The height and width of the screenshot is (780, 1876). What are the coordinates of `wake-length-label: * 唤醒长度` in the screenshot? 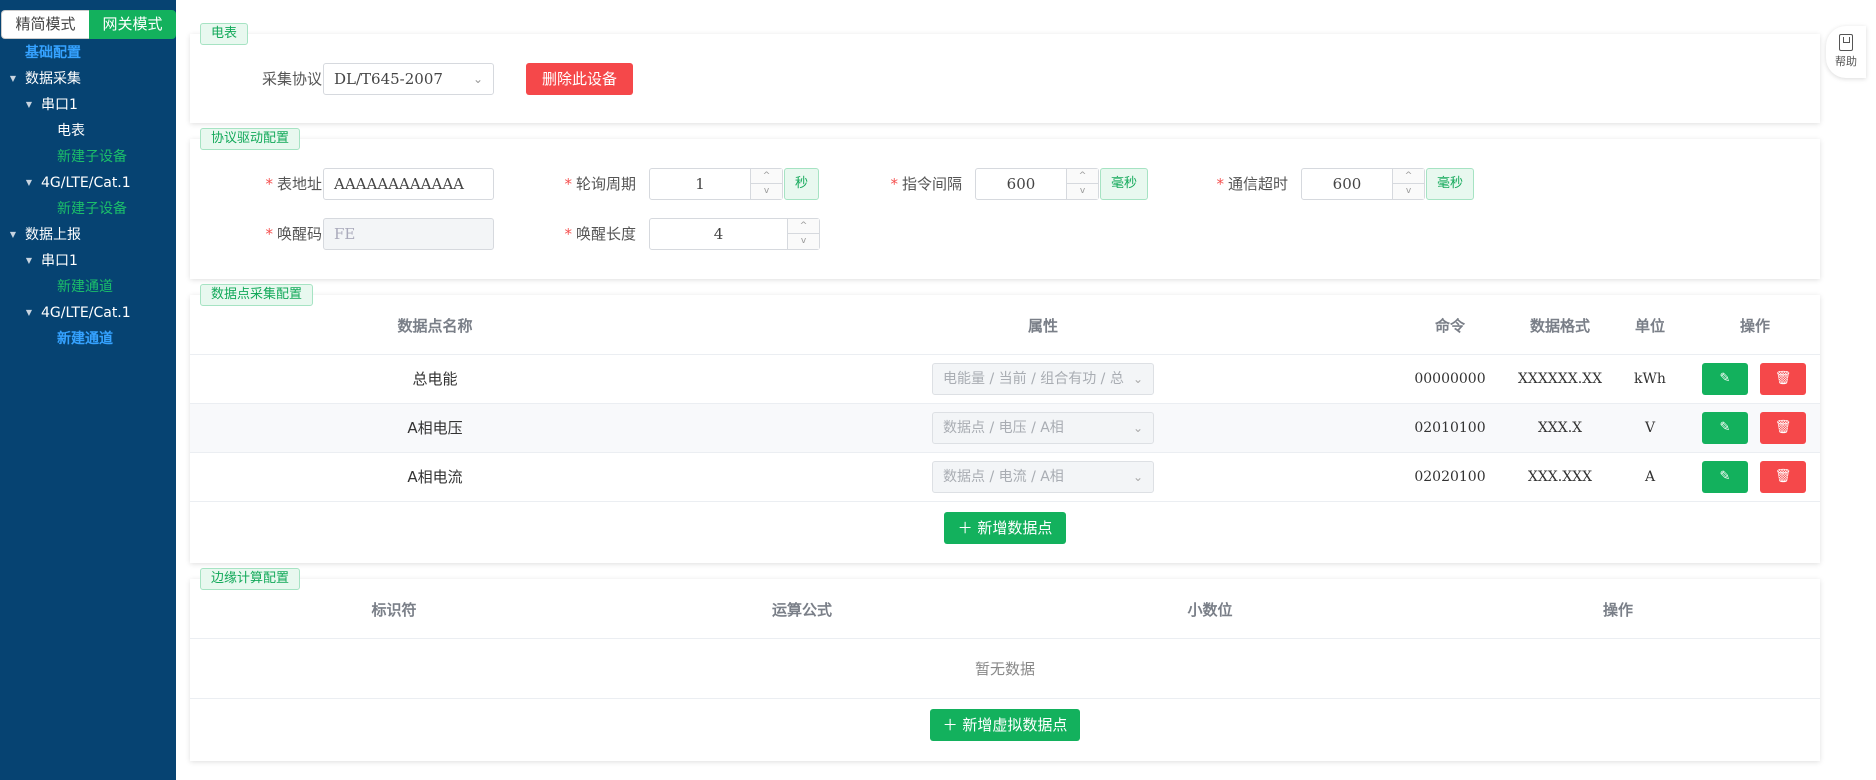 It's located at (600, 234).